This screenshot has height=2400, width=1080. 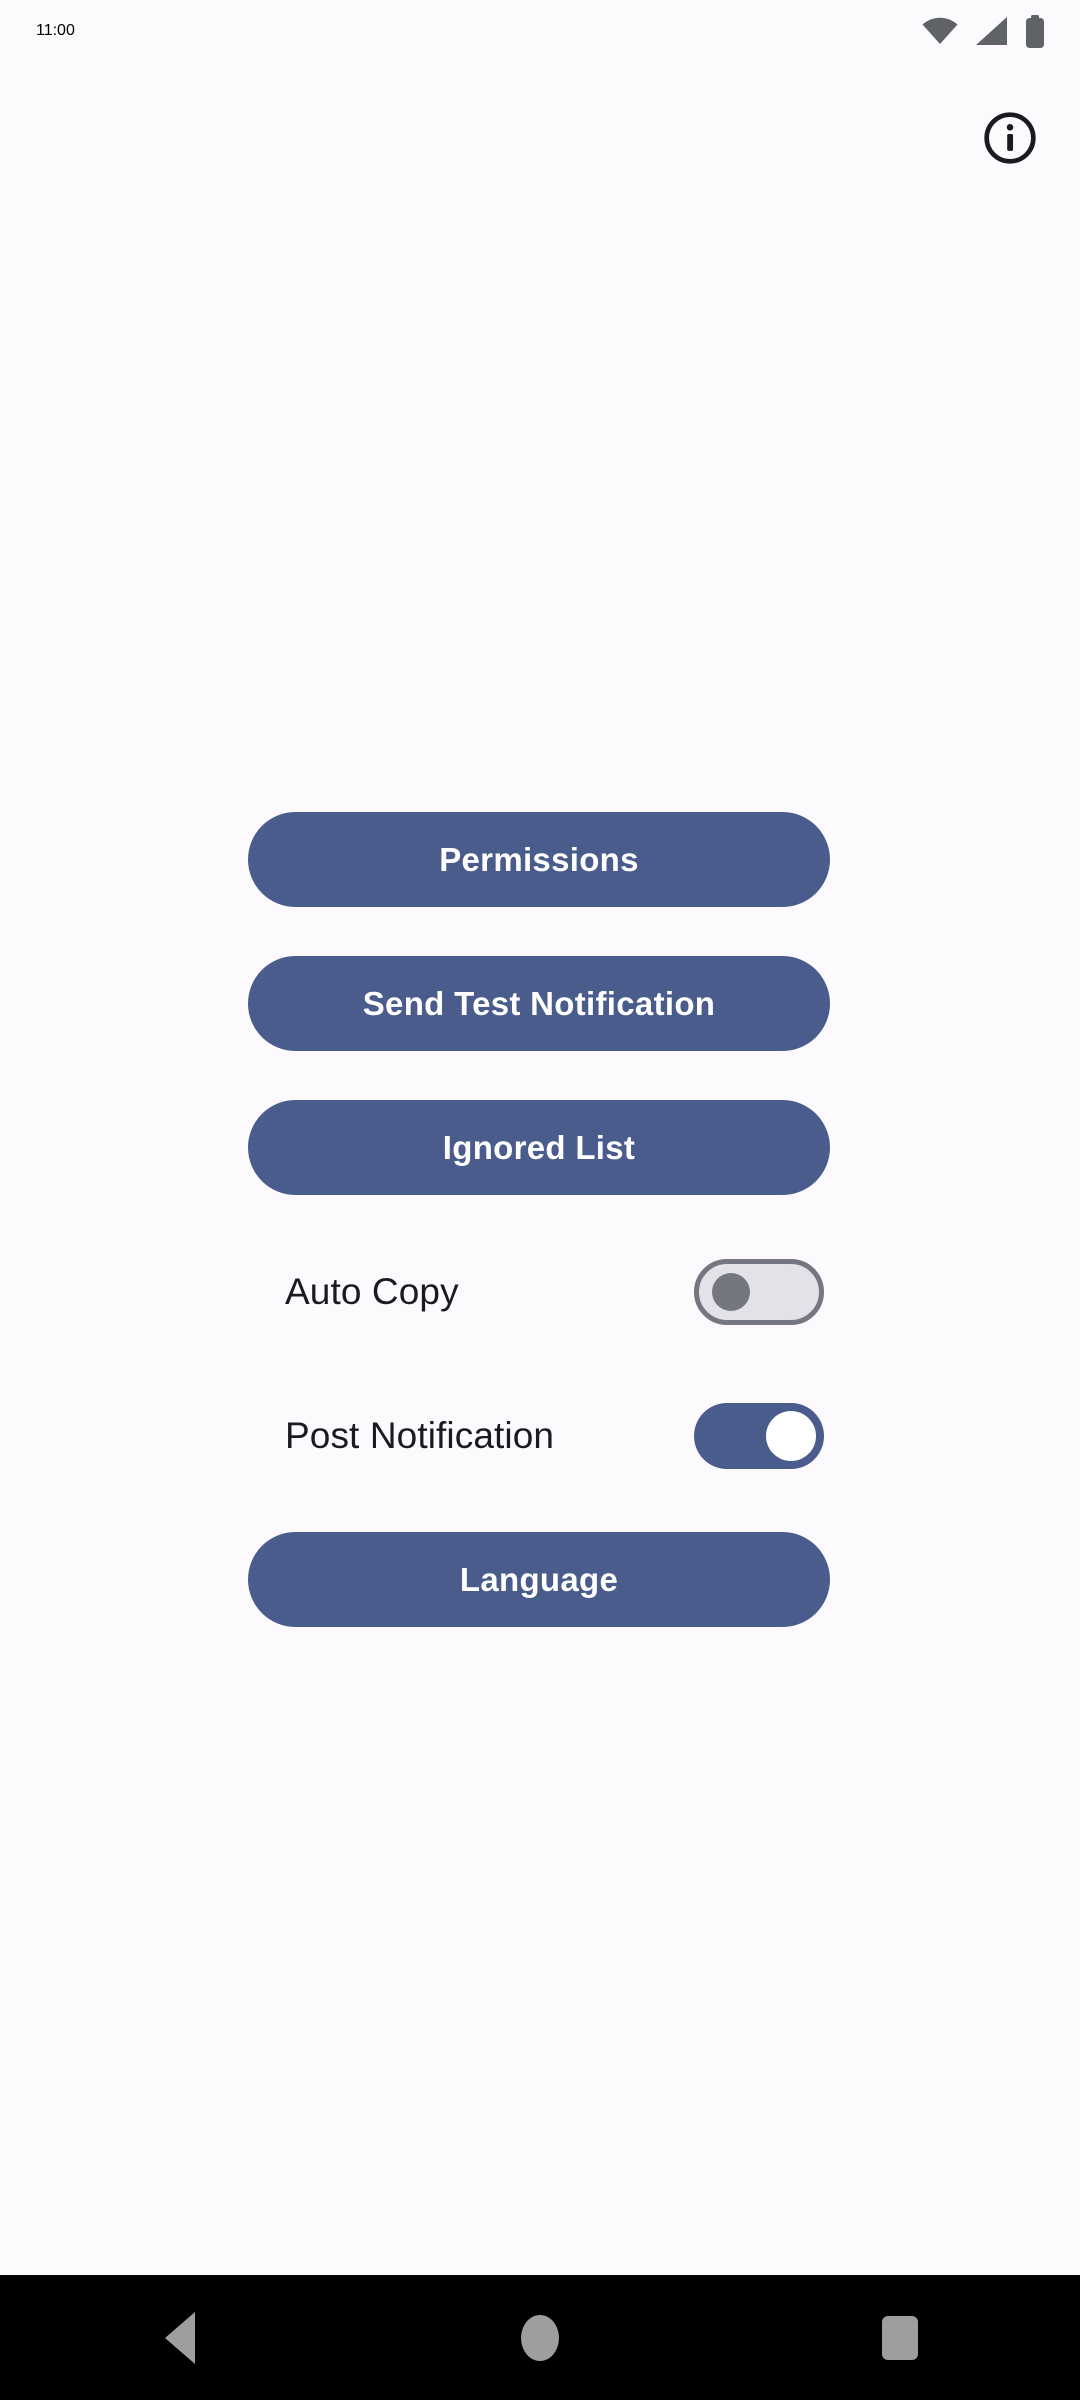 What do you see at coordinates (991, 31) in the screenshot?
I see `cellular-signal-icon` at bounding box center [991, 31].